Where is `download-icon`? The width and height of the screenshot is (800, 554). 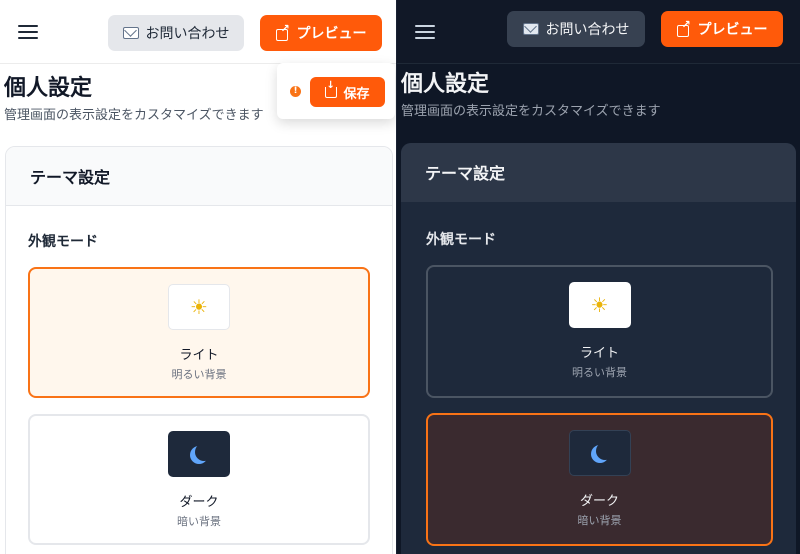 download-icon is located at coordinates (331, 89).